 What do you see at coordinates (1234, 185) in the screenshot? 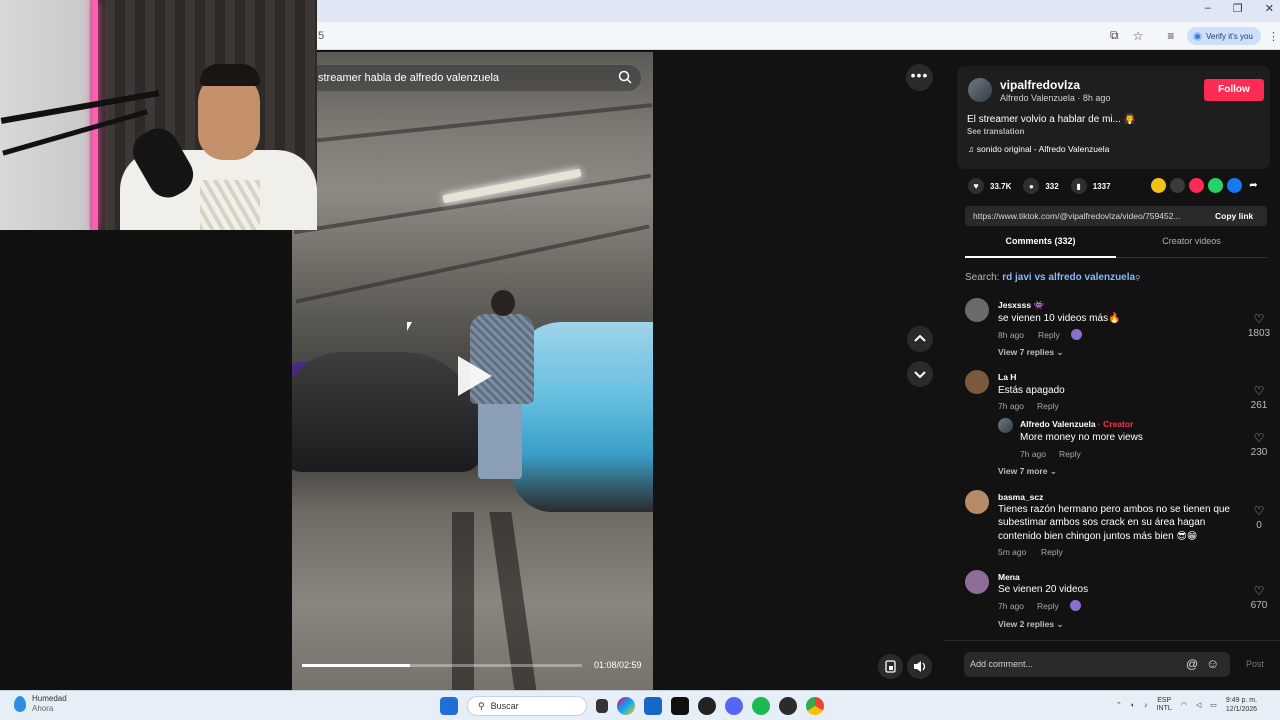
I see `facebook-icon` at bounding box center [1234, 185].